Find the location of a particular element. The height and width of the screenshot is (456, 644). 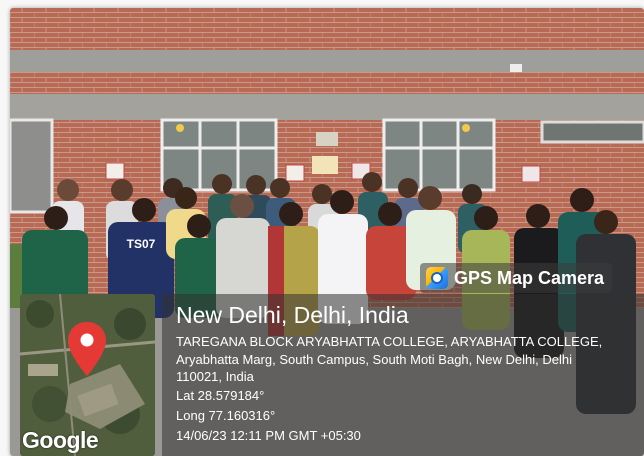

window-right is located at coordinates (592, 132).